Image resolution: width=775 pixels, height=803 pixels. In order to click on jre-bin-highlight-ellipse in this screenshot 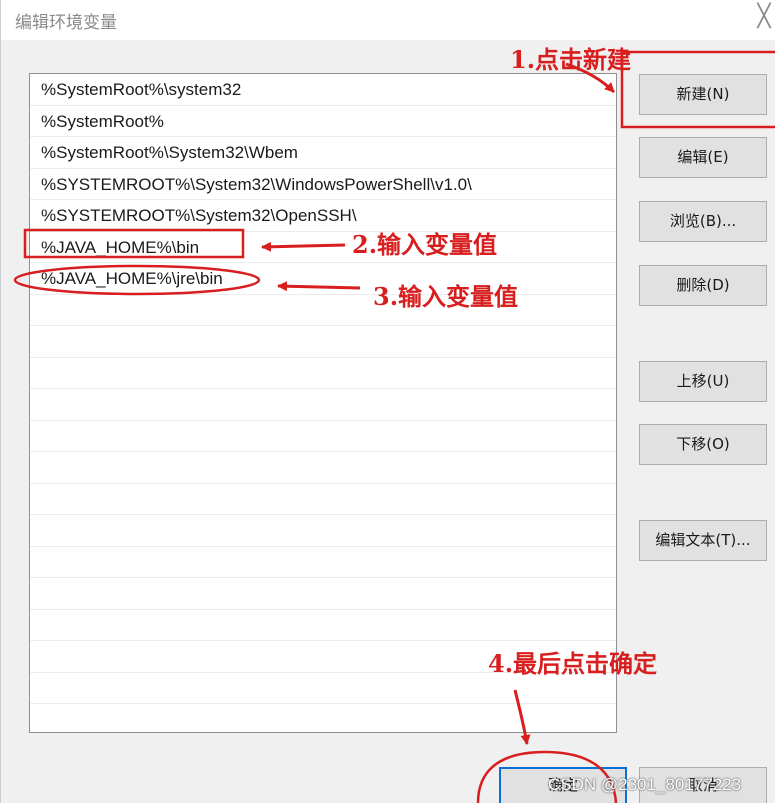, I will do `click(137, 280)`.